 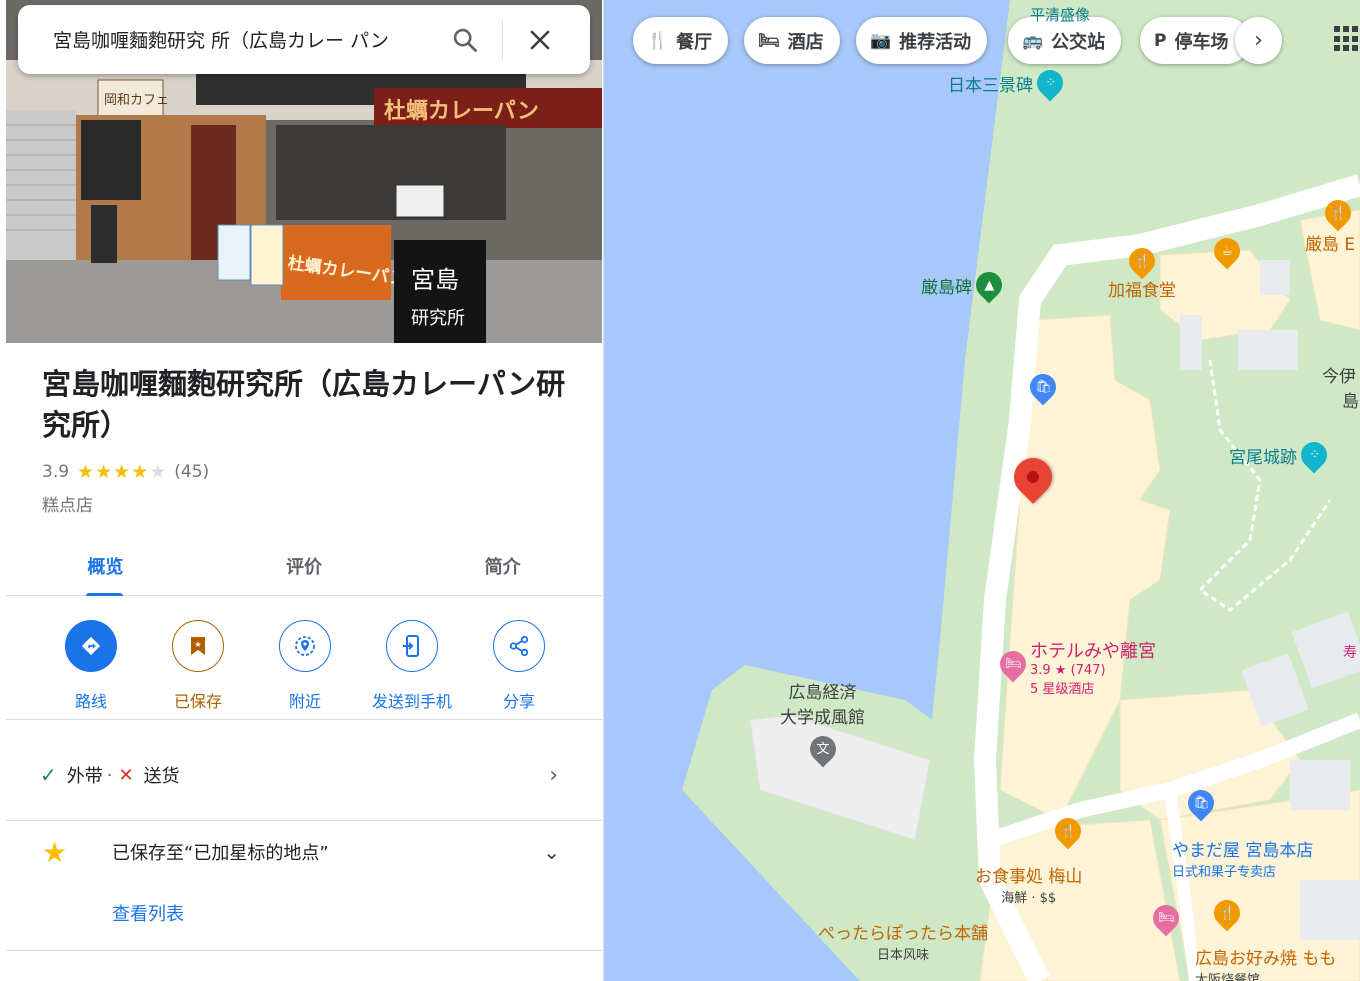 I want to click on poi-shopping-2: 🛍, so click(x=1201, y=803).